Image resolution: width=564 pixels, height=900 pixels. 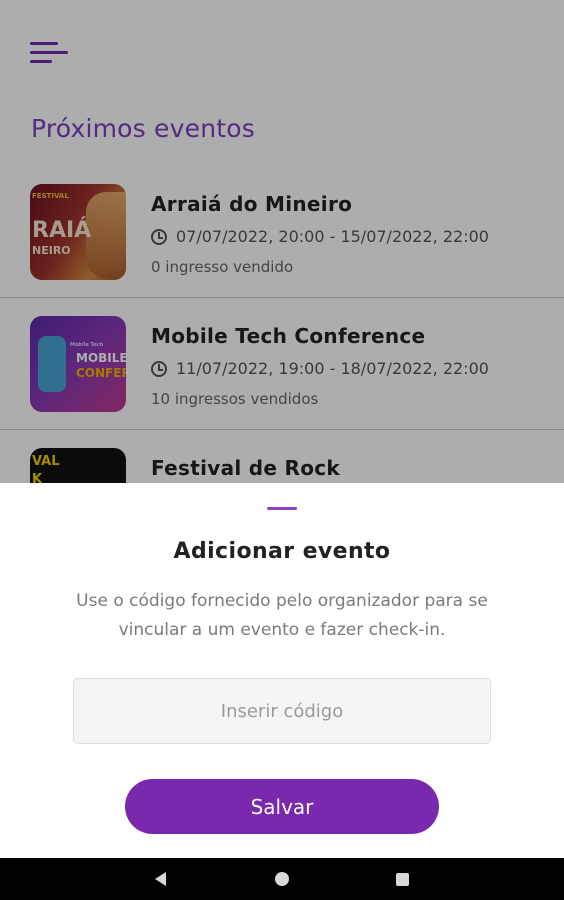 I want to click on home-icon, so click(x=282, y=879).